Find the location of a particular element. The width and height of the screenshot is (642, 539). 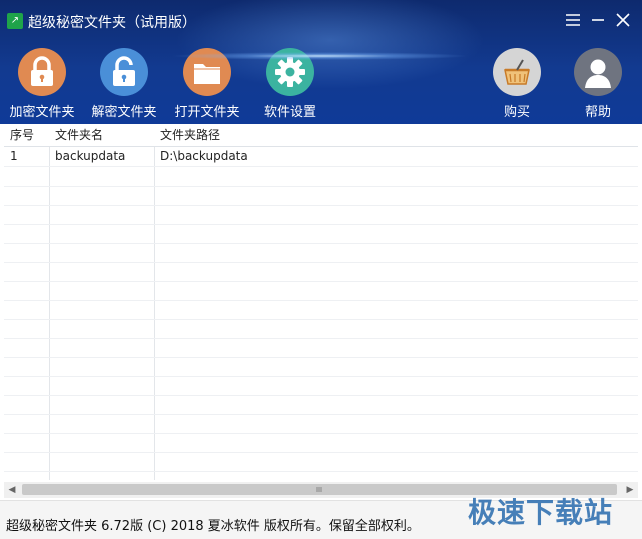

encrypt-folder-button: 加密文件夹 is located at coordinates (42, 84).